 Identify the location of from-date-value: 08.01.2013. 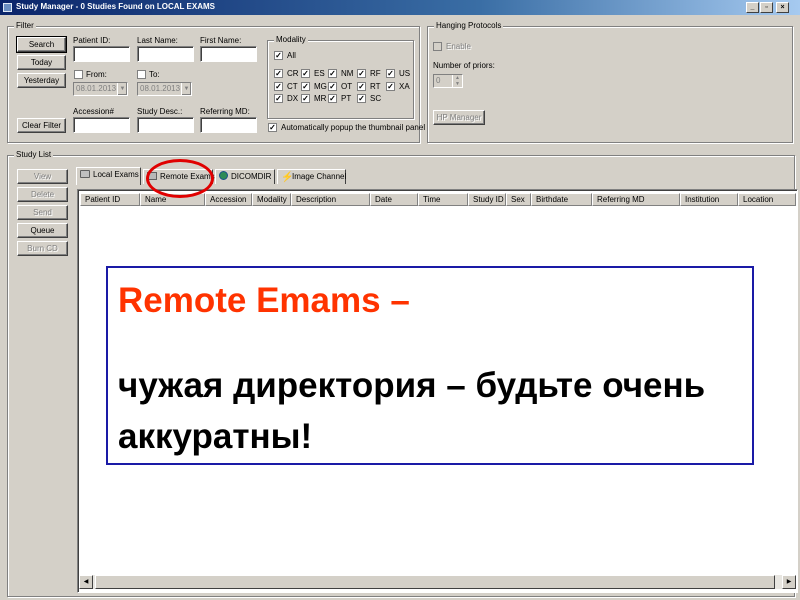
(96, 88).